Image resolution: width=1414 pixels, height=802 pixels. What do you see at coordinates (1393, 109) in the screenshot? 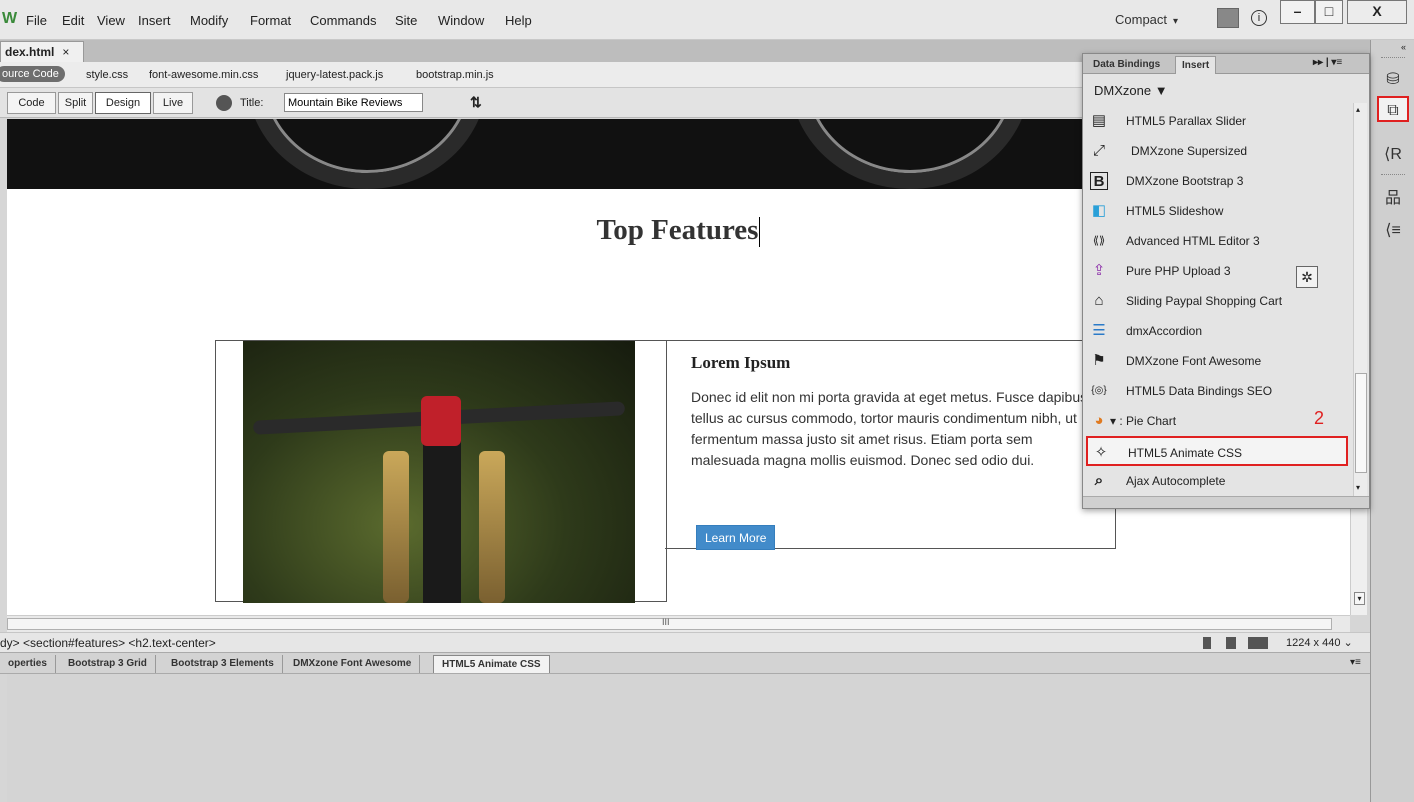
I see `insert-panel-icon: ⧉` at bounding box center [1393, 109].